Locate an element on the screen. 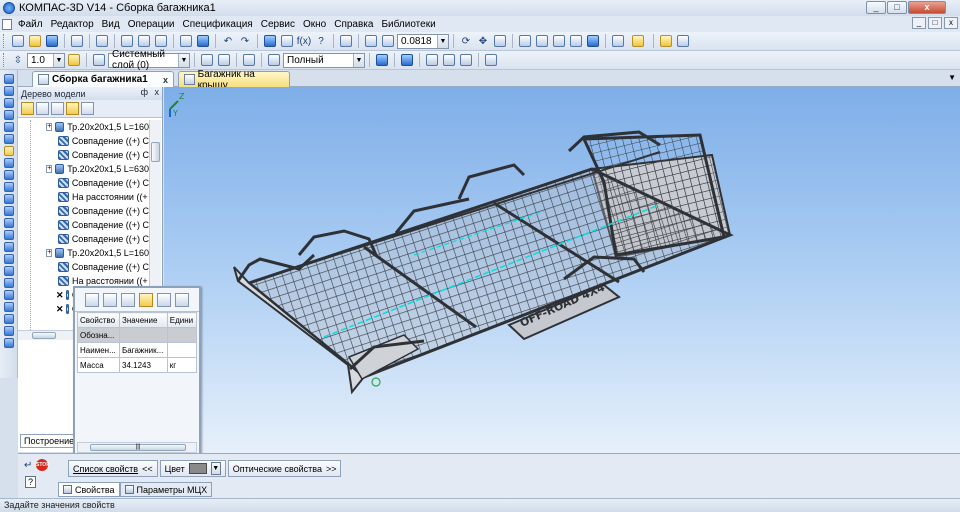  assembly-icon is located at coordinates (9, 331).